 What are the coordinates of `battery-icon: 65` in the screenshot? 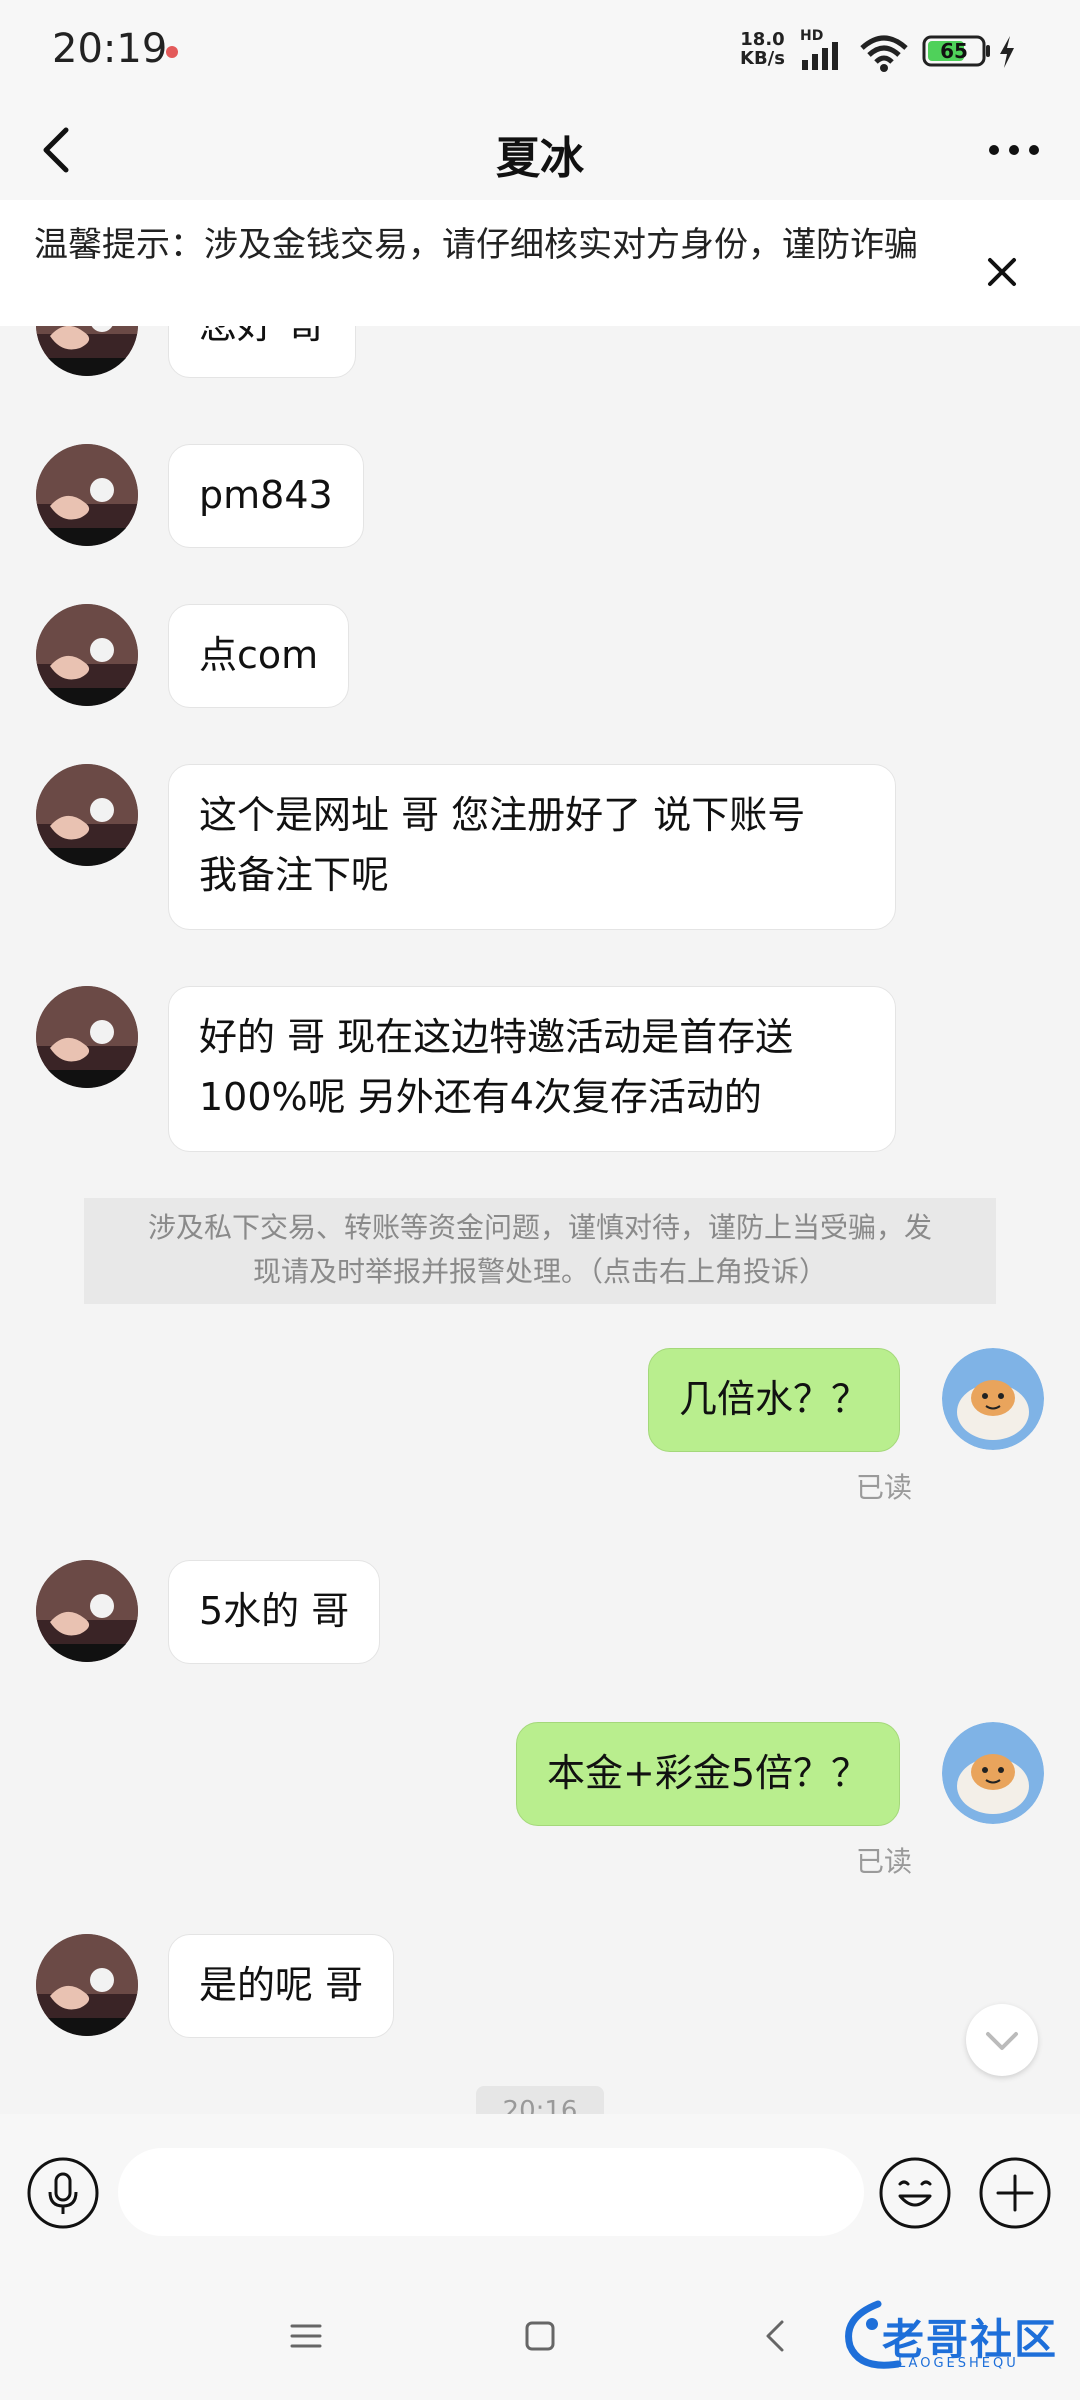 It's located at (957, 51).